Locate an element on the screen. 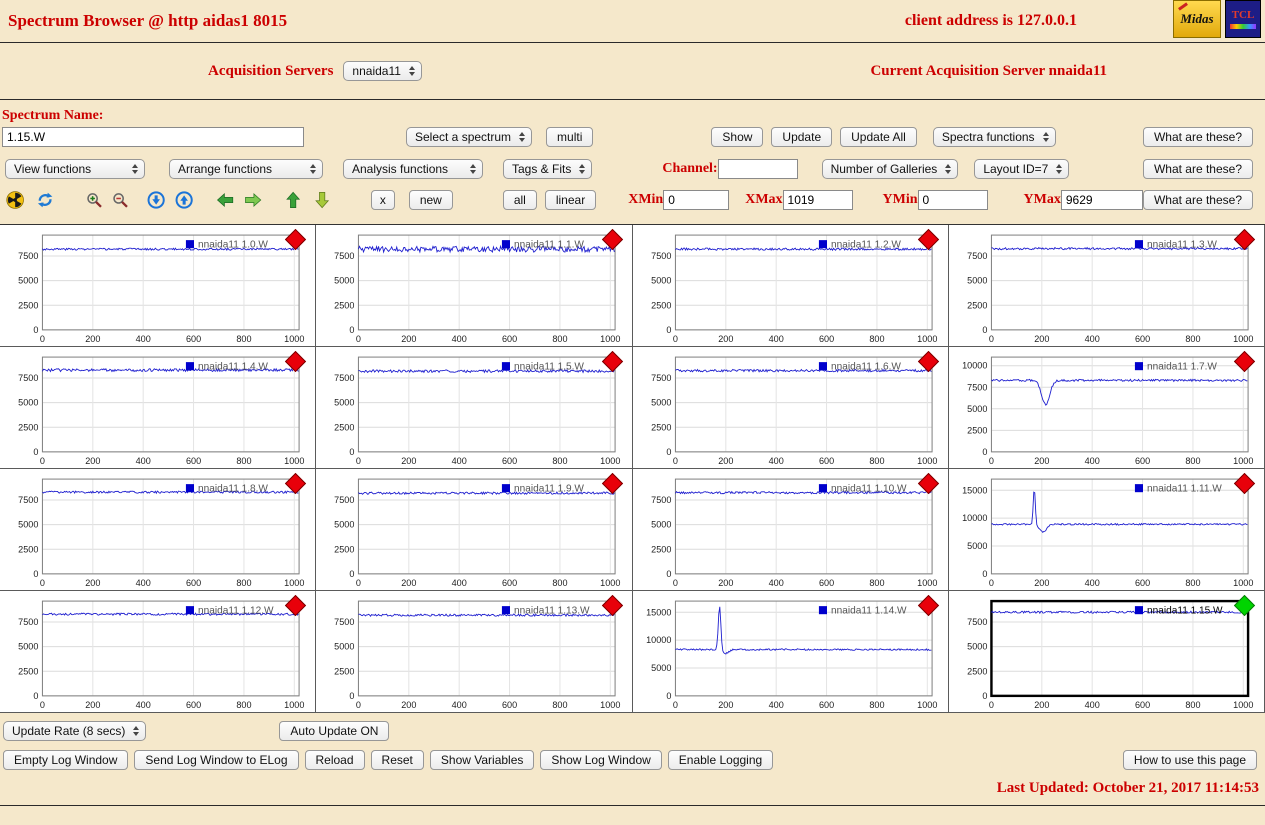 The image size is (1265, 825). show-button: Show is located at coordinates (737, 137).